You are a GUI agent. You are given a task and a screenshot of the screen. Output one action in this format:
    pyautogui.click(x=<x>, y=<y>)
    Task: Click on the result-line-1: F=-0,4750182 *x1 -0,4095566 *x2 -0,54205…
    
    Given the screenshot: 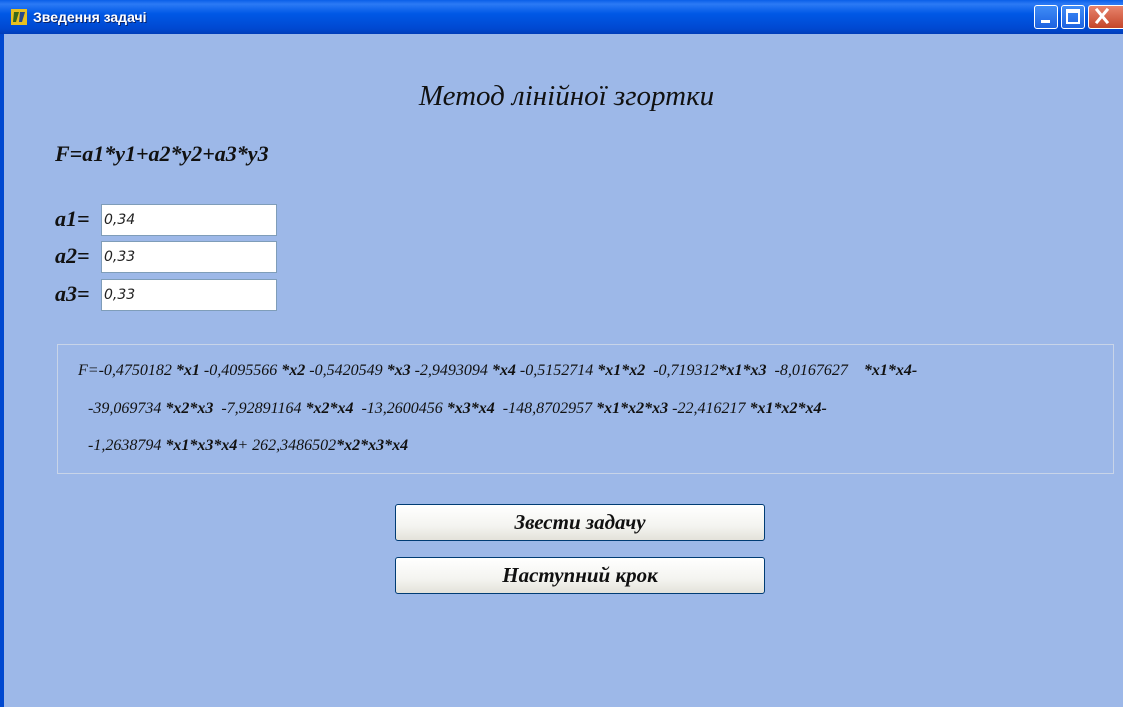 What is the action you would take?
    pyautogui.click(x=497, y=371)
    